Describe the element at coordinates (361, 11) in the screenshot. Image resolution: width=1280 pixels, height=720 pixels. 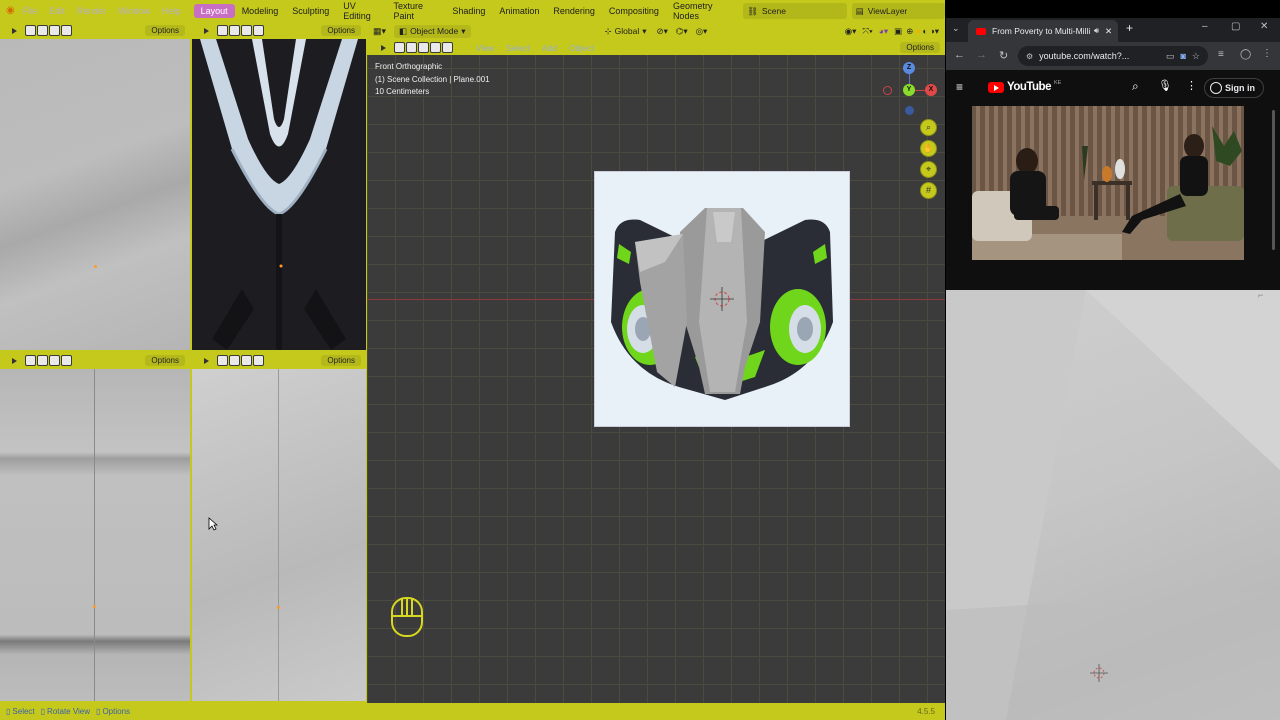
I see `workspace-tab-uv-editing: UV Editing` at that location.